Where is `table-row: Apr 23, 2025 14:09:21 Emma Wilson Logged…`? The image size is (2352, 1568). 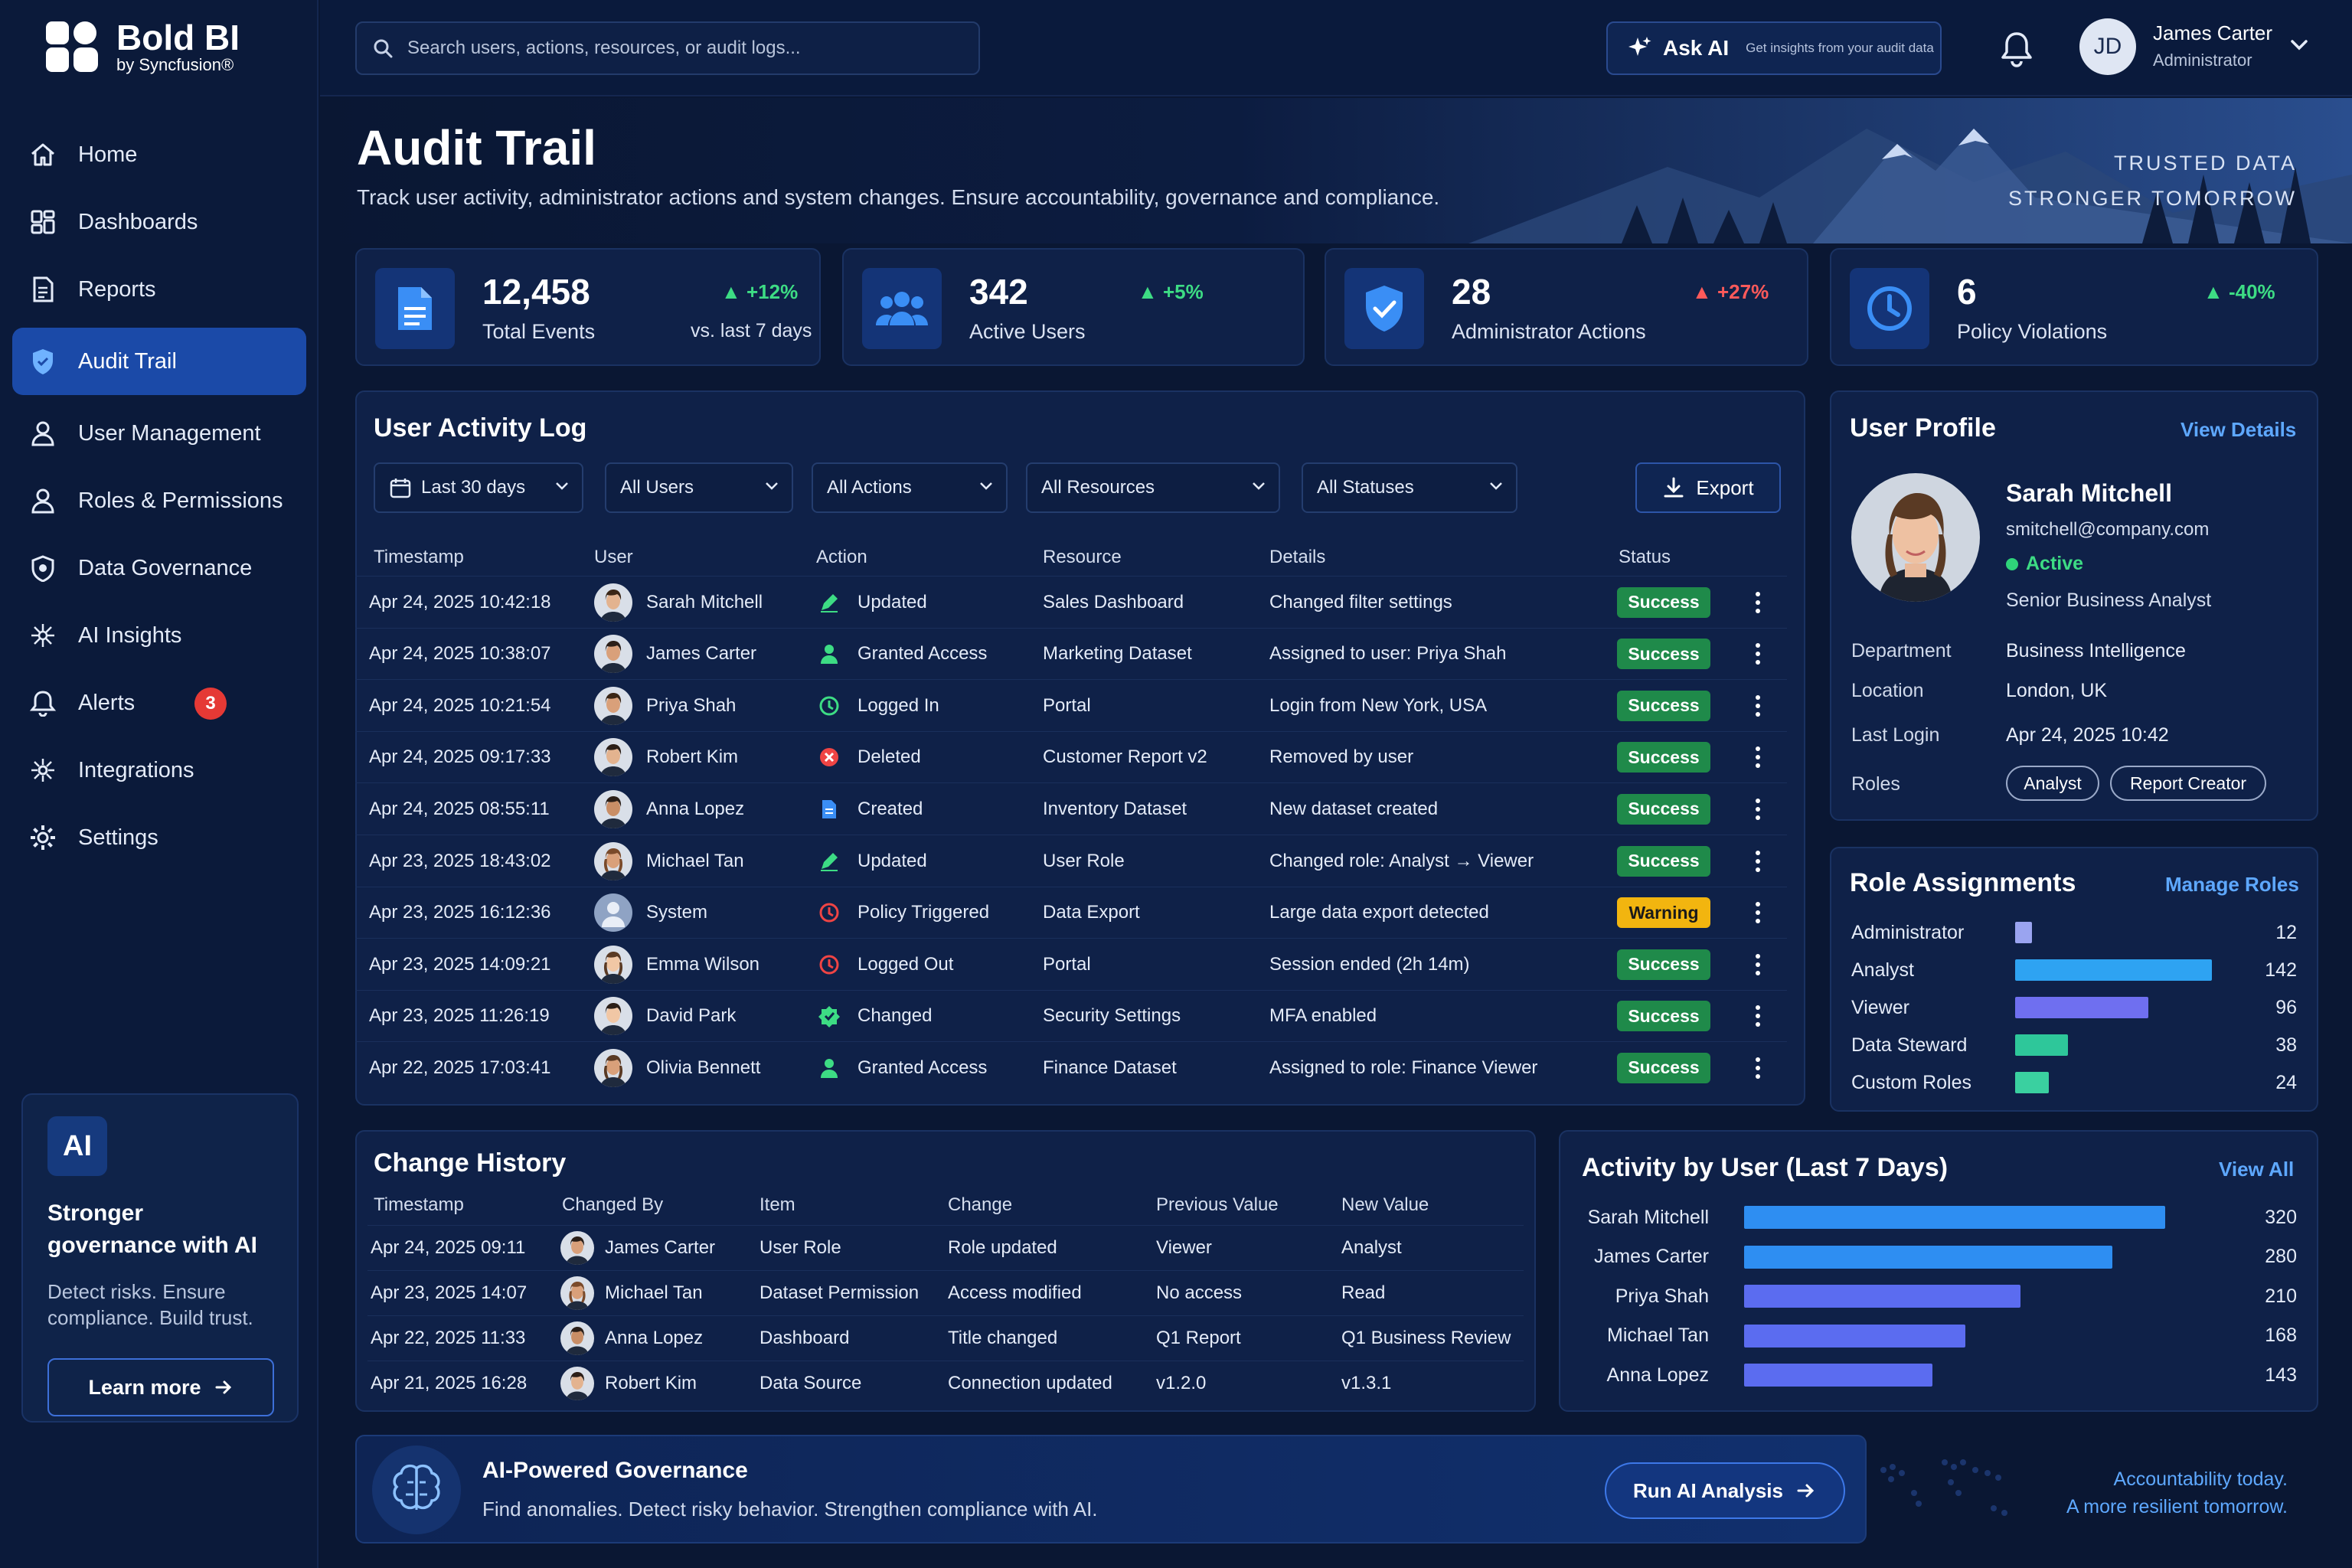
table-row: Apr 23, 2025 14:09:21 Emma Wilson Logged… is located at coordinates (1071, 963).